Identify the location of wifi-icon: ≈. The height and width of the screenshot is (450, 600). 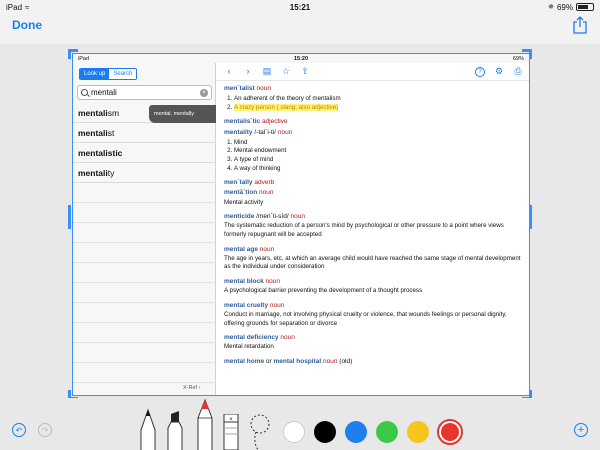
(27, 7).